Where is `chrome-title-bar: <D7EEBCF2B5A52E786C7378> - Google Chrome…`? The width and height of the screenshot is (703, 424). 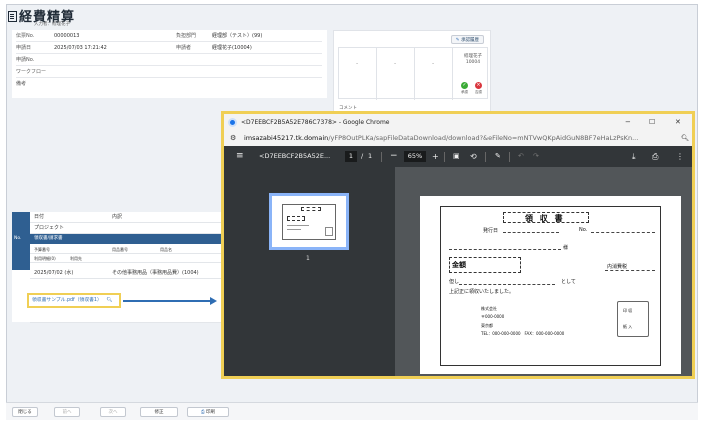 chrome-title-bar: <D7EEBCF2B5A52E786C7378> - Google Chrome… is located at coordinates (458, 122).